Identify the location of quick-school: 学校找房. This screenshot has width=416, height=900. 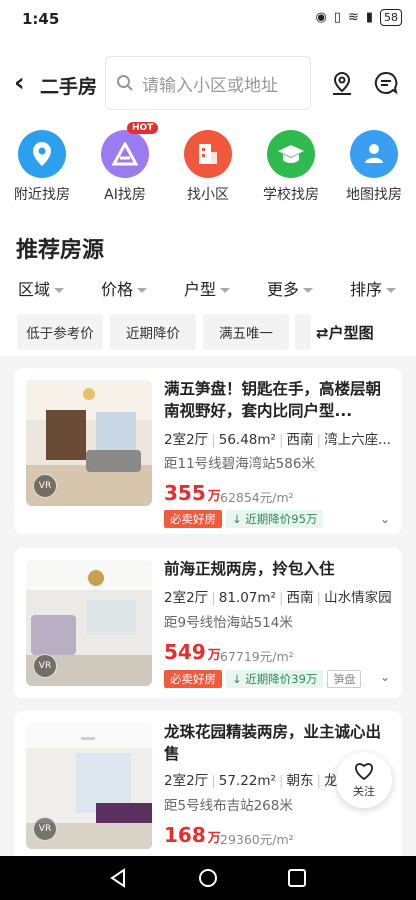
(291, 167).